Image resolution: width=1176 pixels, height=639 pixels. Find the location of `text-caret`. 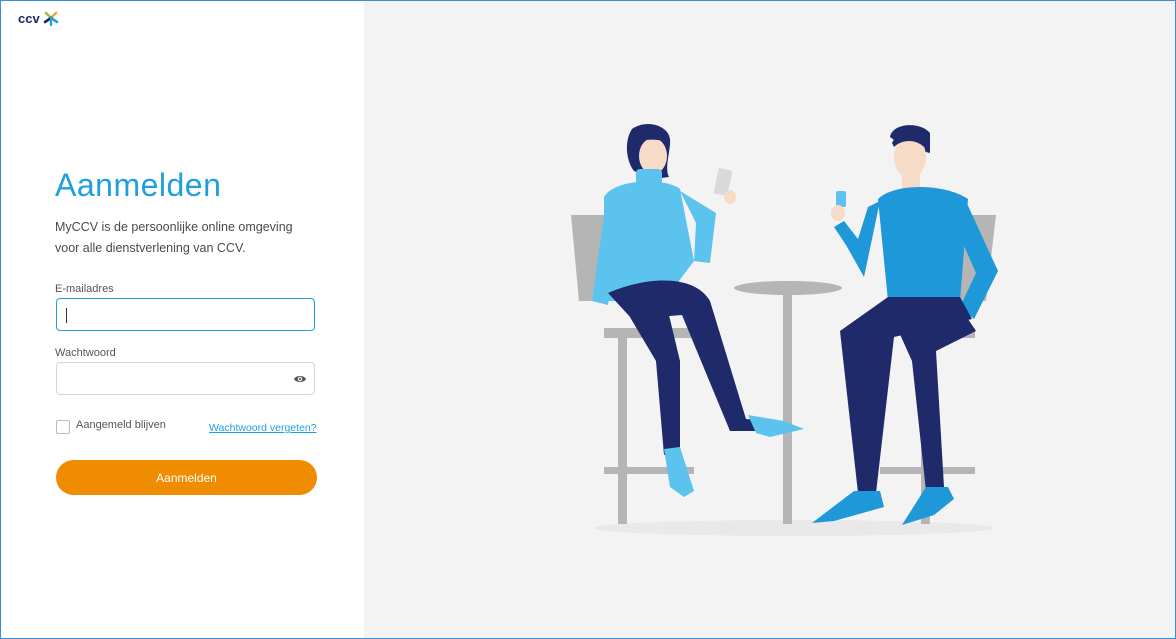

text-caret is located at coordinates (66, 315).